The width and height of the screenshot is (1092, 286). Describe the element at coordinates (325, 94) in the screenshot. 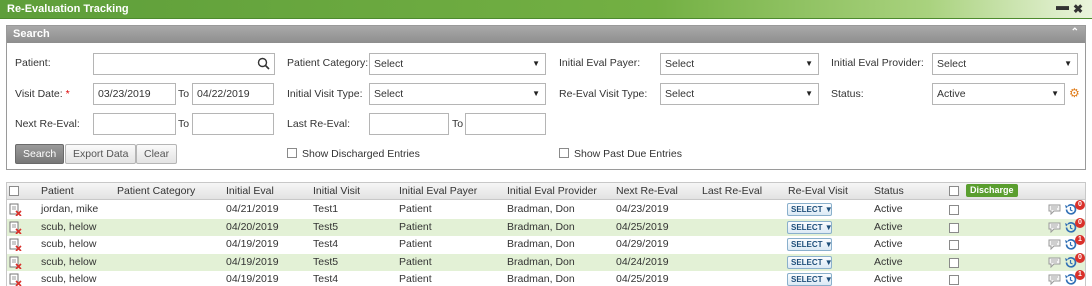

I see `initial-visit-type-label: Initial Visit Type:` at that location.